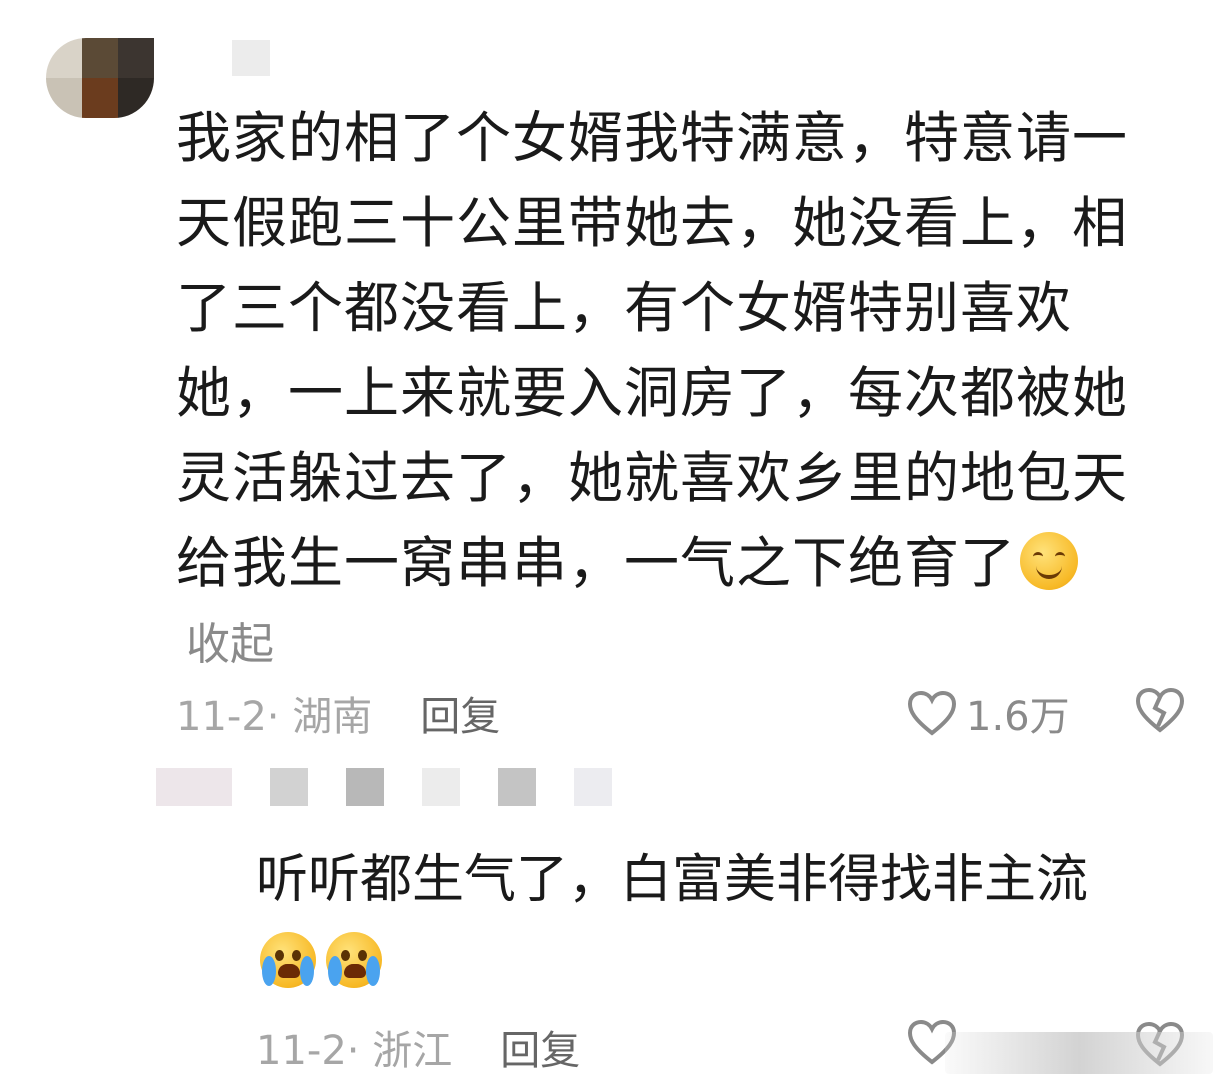 Image resolution: width=1229 pixels, height=1080 pixels. I want to click on collapse-button: 收起, so click(230, 640).